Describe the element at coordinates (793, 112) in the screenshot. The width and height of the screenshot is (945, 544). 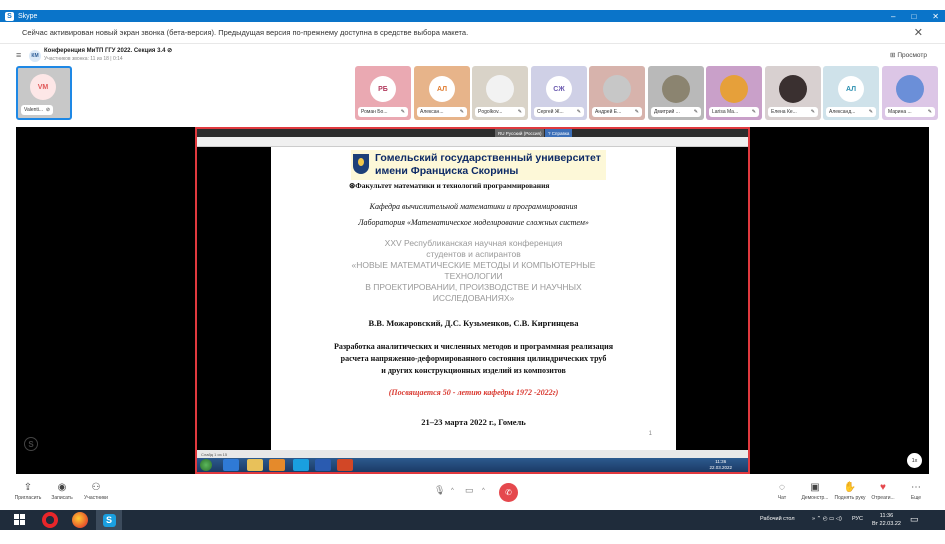
I see `participant-name-label: Елена Ке... ✎` at that location.